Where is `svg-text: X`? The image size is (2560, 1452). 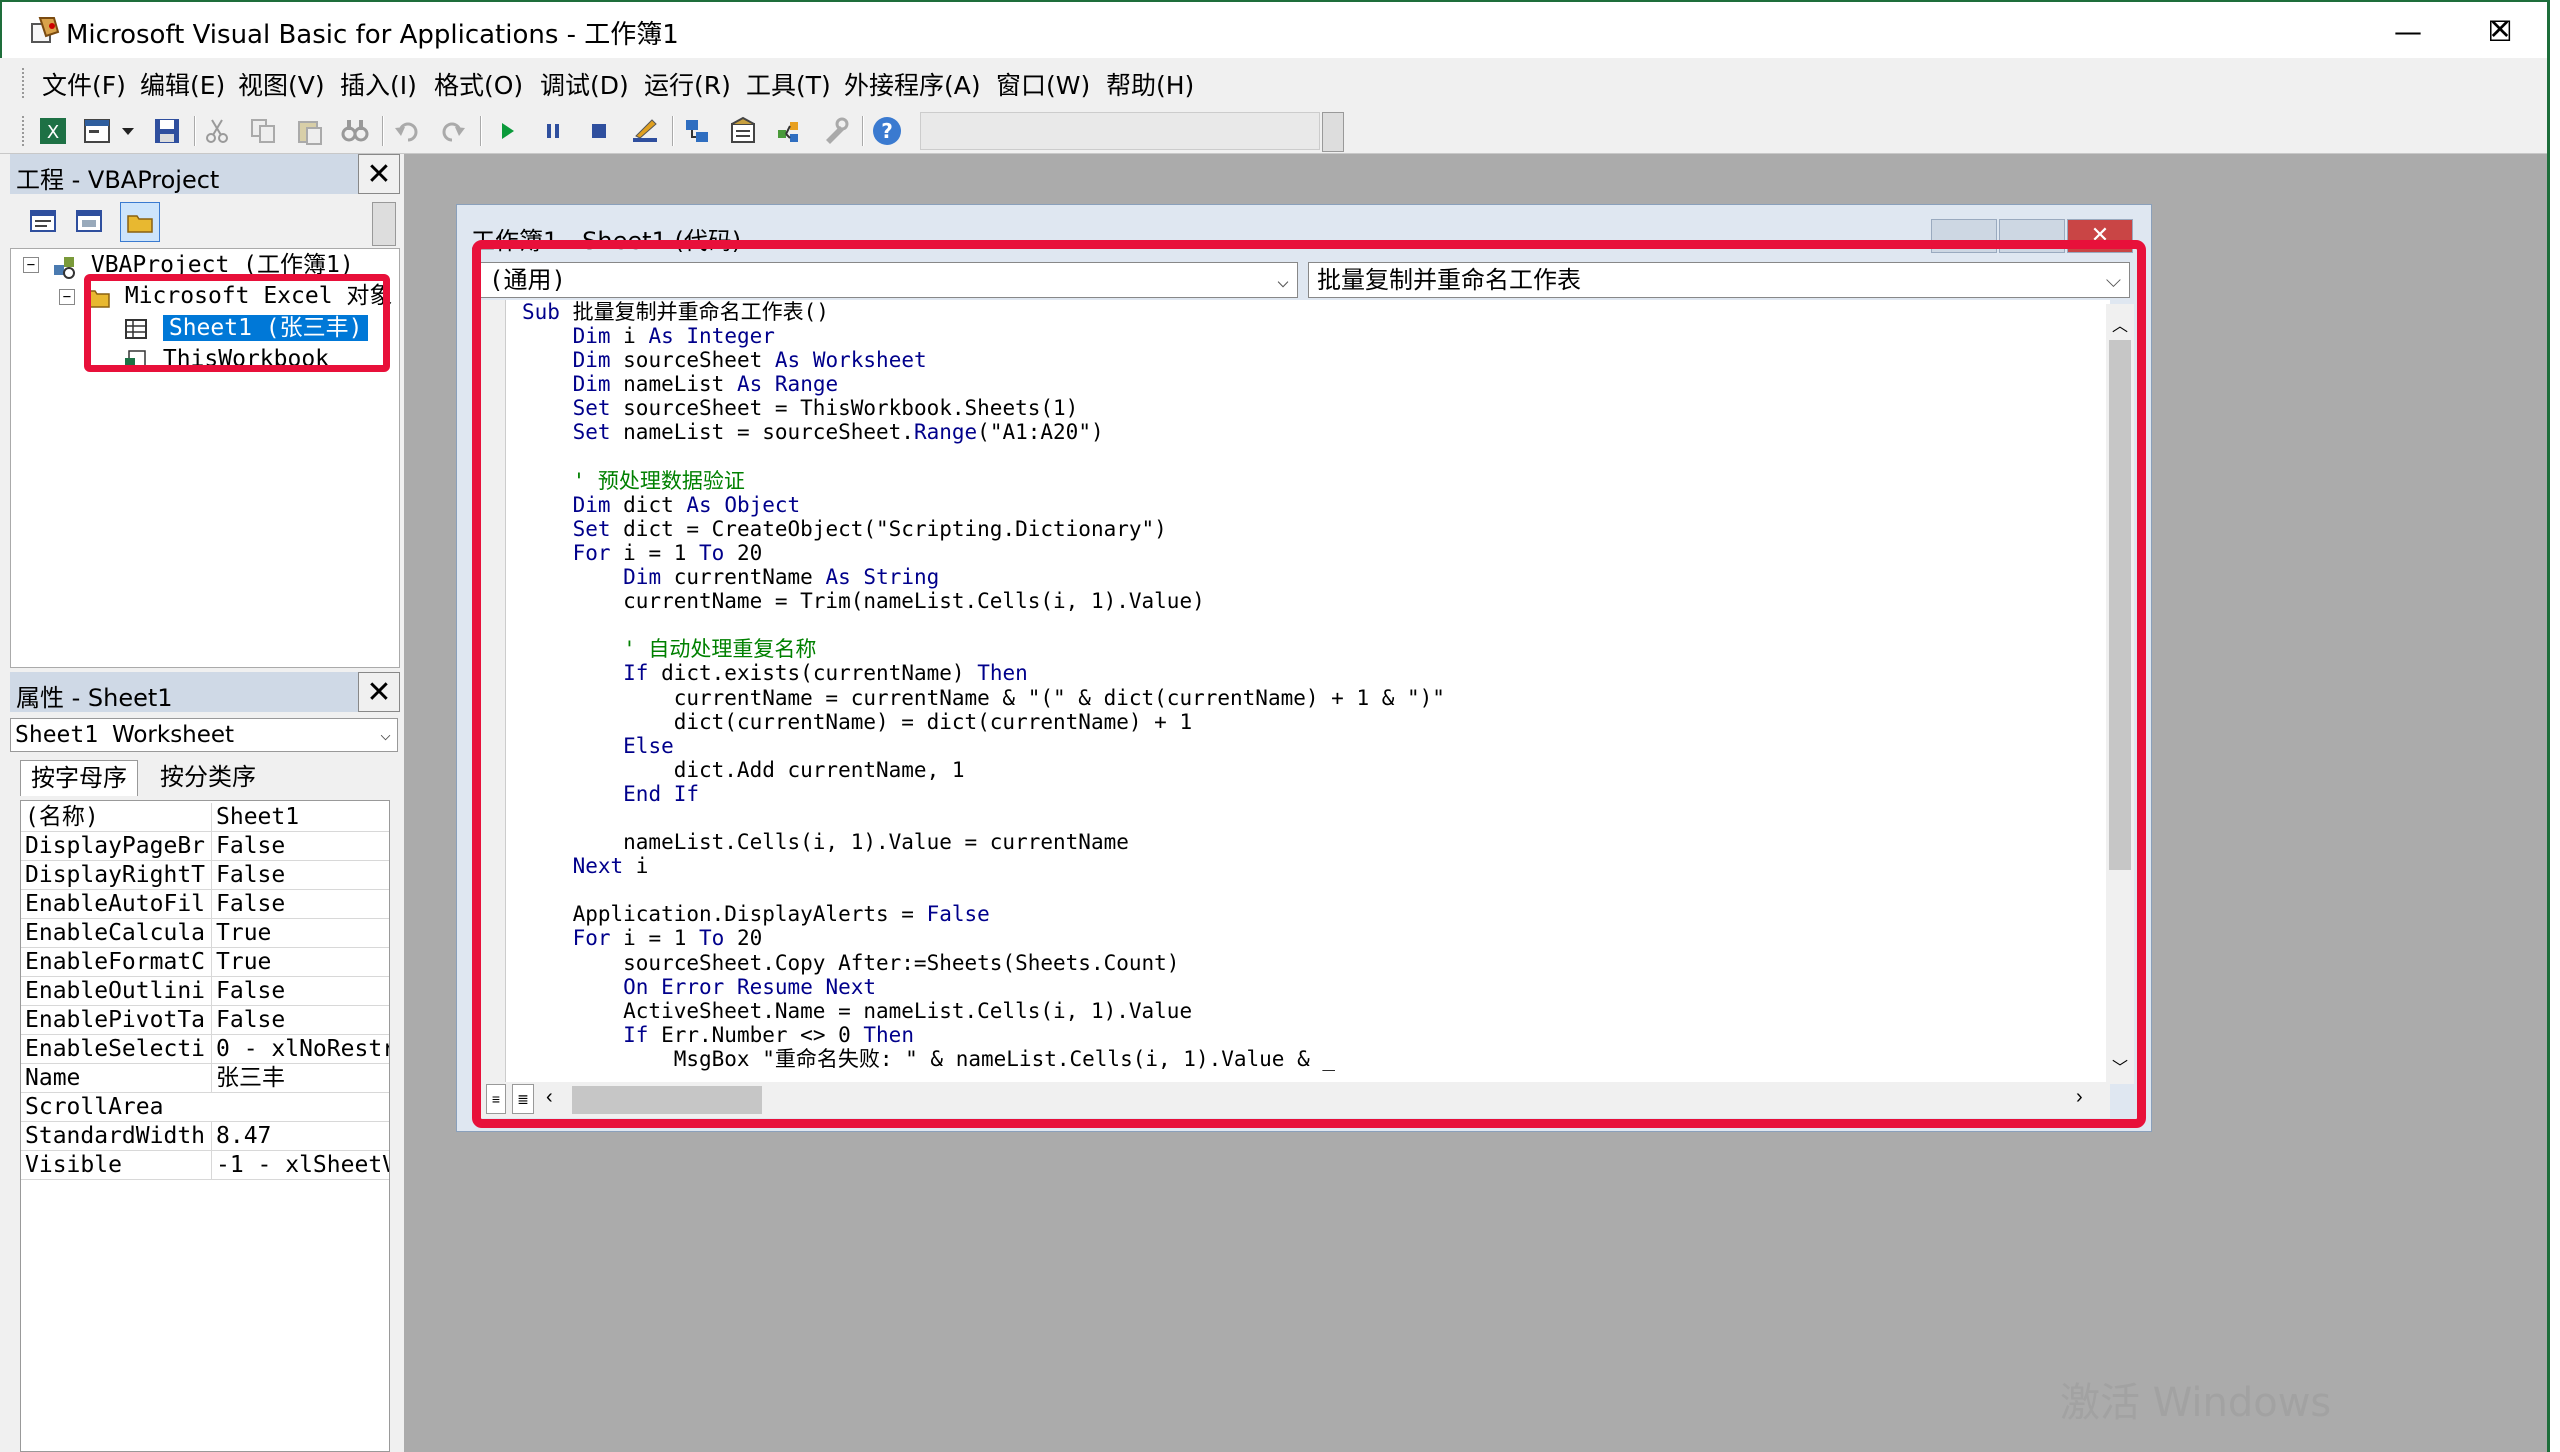
svg-text: X is located at coordinates (53, 132).